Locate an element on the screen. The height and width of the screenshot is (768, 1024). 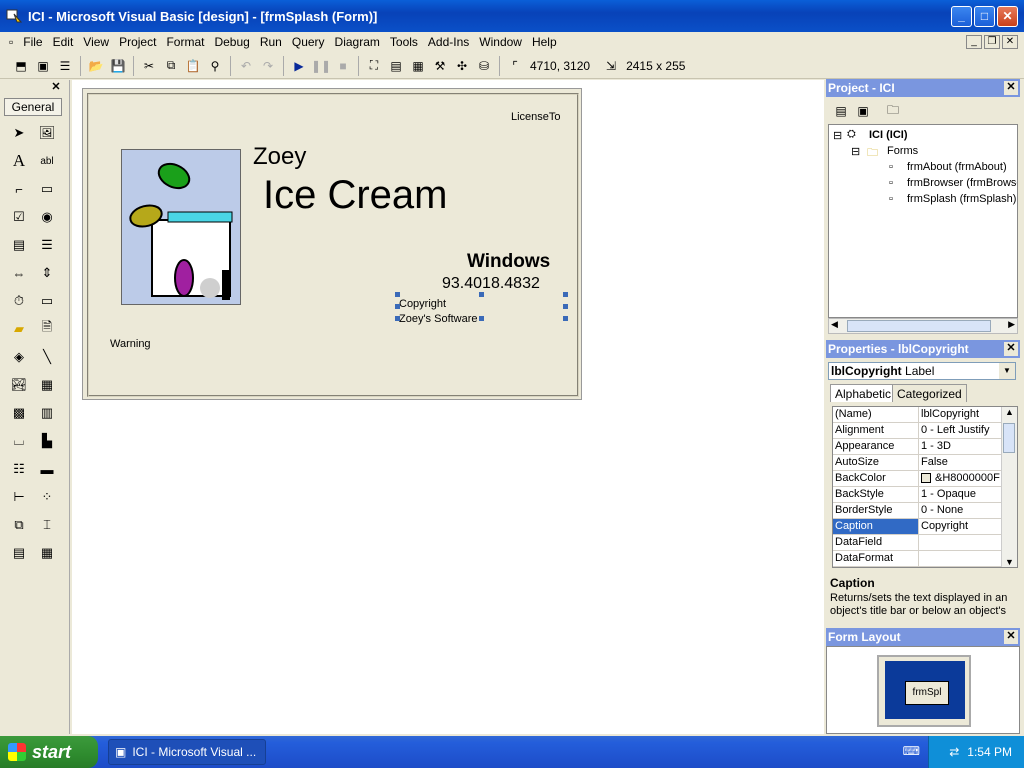
tab-categorized: Categorized is located at coordinates (929, 393).